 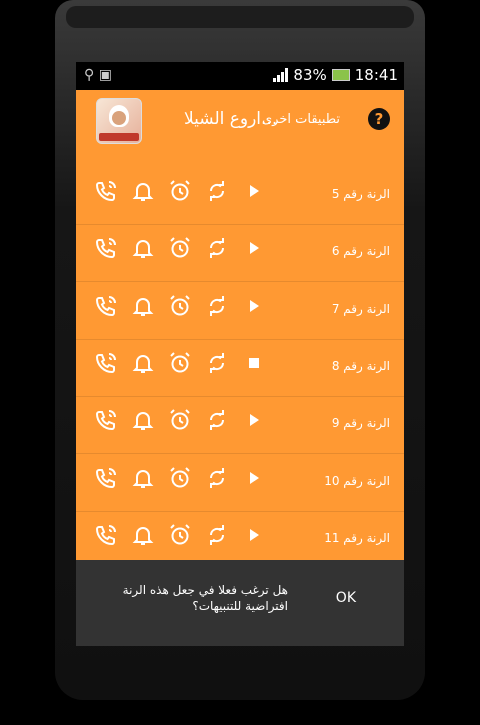 What do you see at coordinates (240, 121) in the screenshot?
I see `app-bar: اروع الشيلا... تطبيقات اخرى ?` at bounding box center [240, 121].